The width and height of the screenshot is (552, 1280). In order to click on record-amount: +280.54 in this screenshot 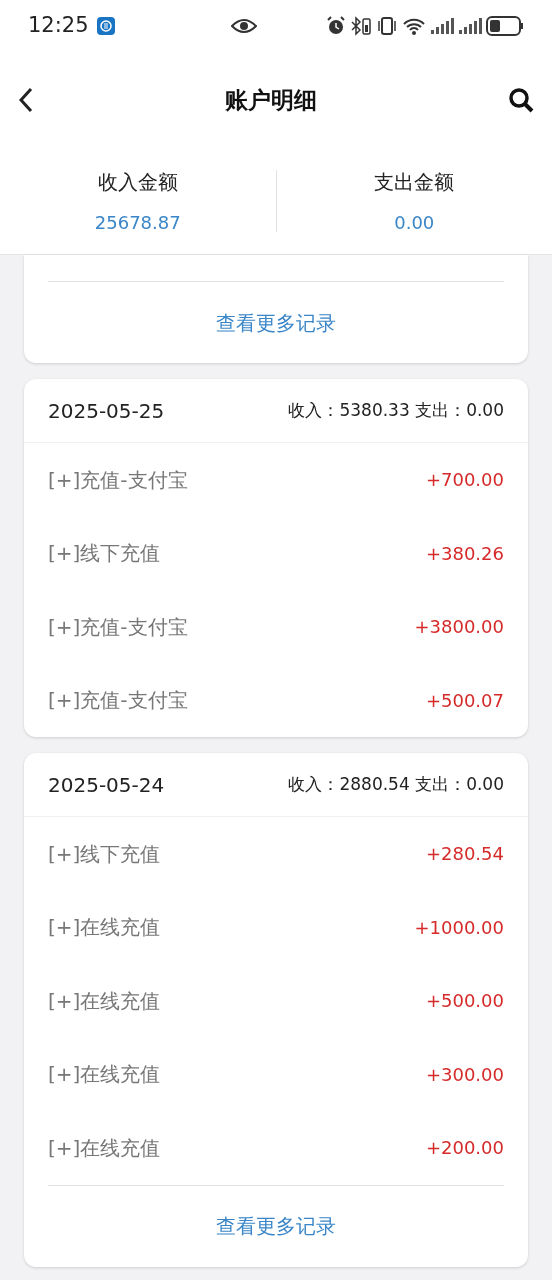, I will do `click(464, 854)`.